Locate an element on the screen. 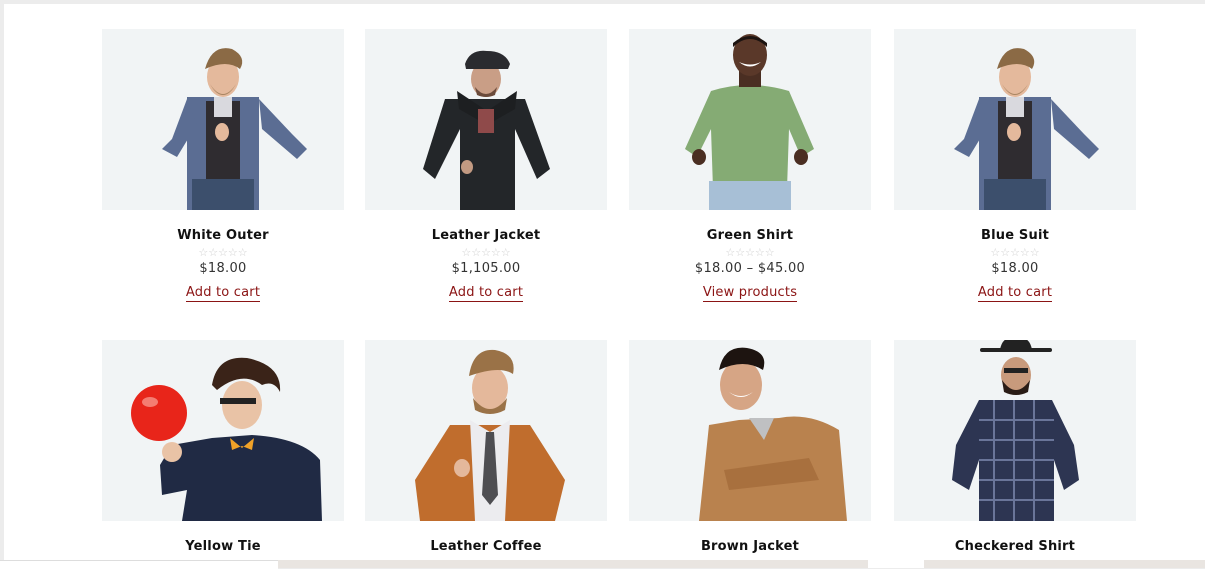 The image size is (1205, 569). product-card: Blue Suit ☆☆☆☆☆ $18.00 Add to cart is located at coordinates (1015, 165).